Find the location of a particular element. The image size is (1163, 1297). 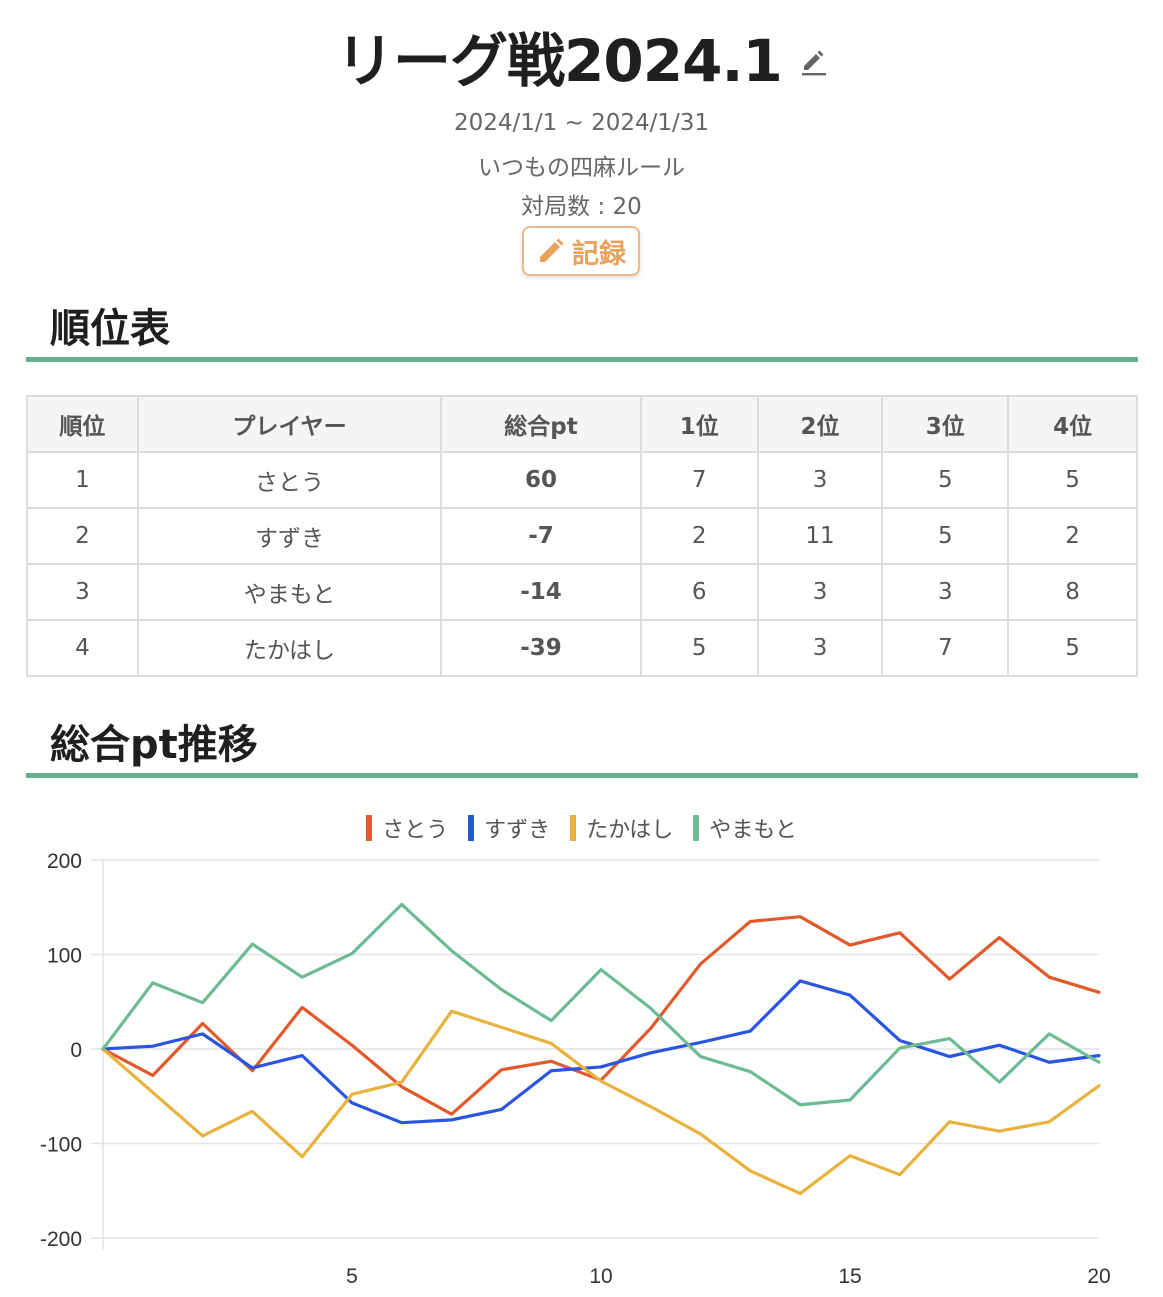

series-line-やまもと is located at coordinates (601, 1004).